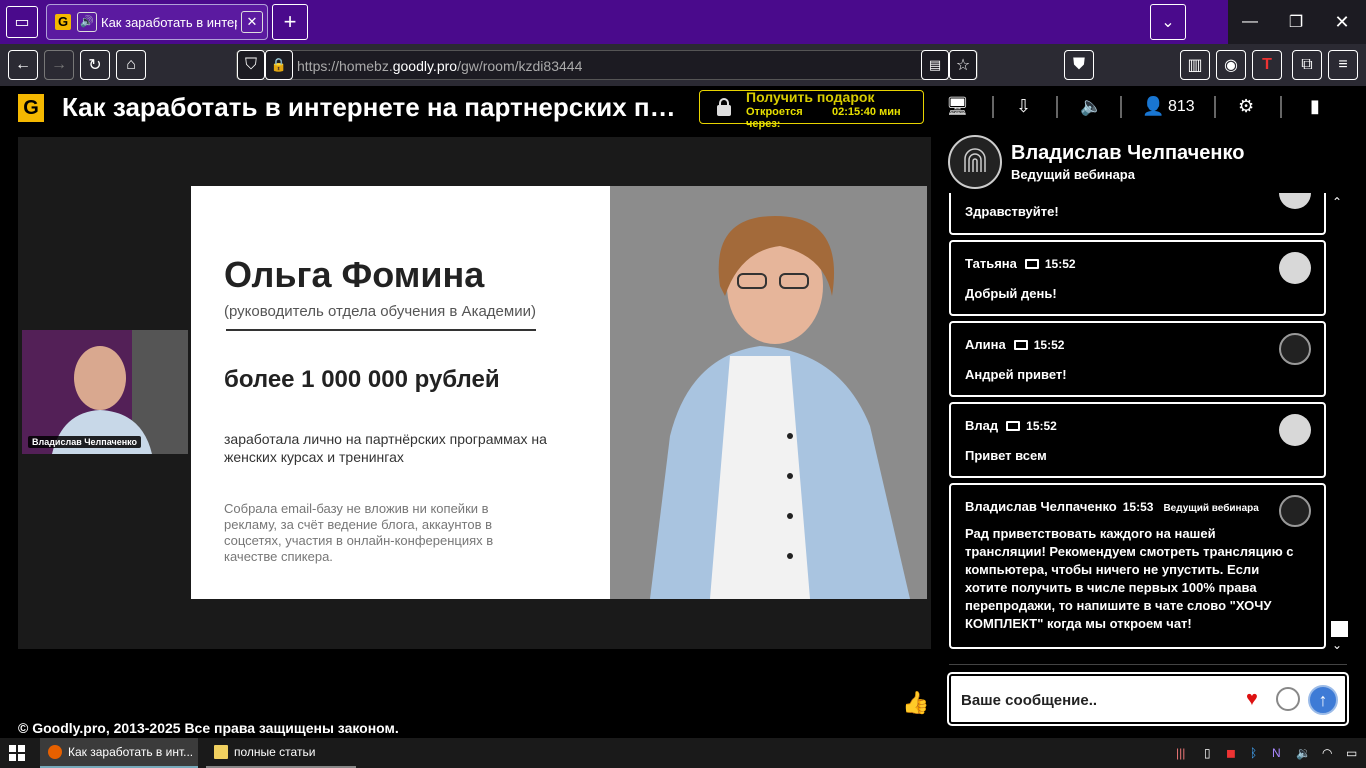  What do you see at coordinates (1012, 211) in the screenshot?
I see `message-text: Здравствуйте!` at bounding box center [1012, 211].